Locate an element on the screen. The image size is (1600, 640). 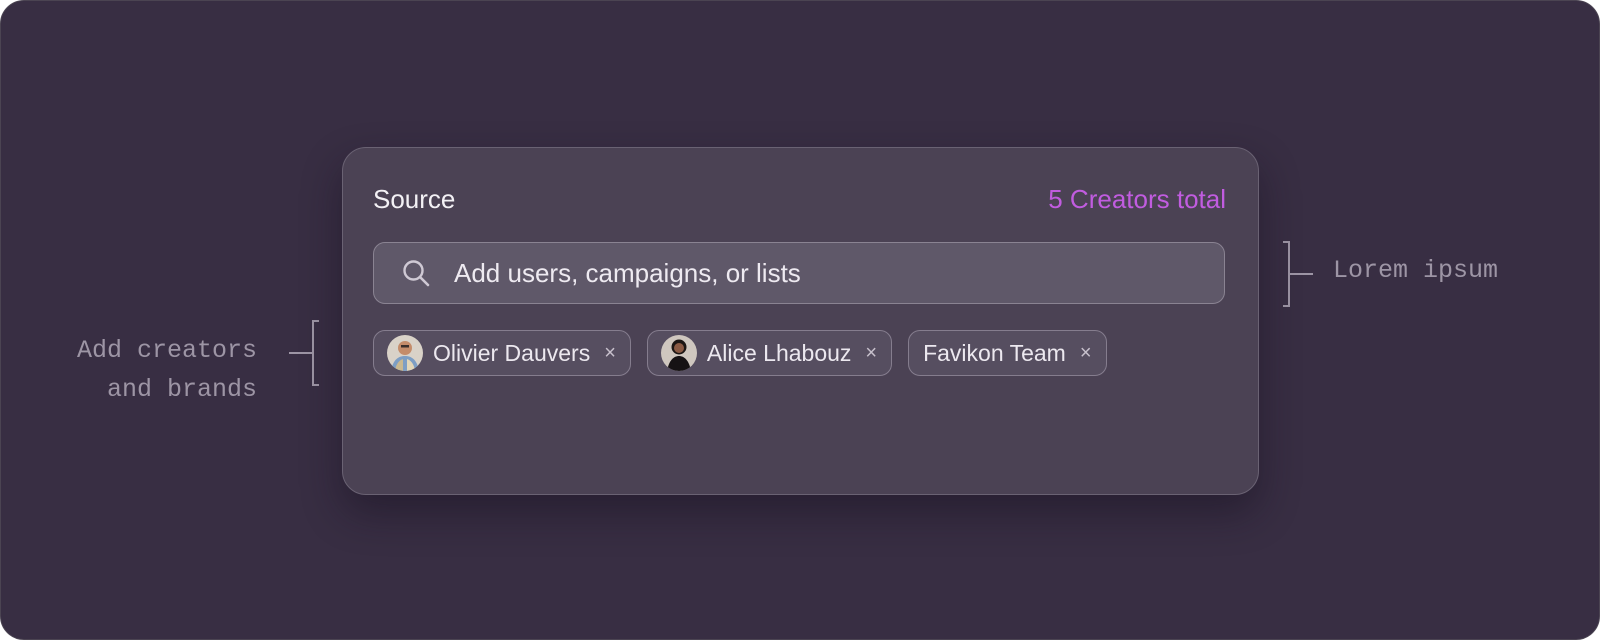
search-box is located at coordinates (799, 273).